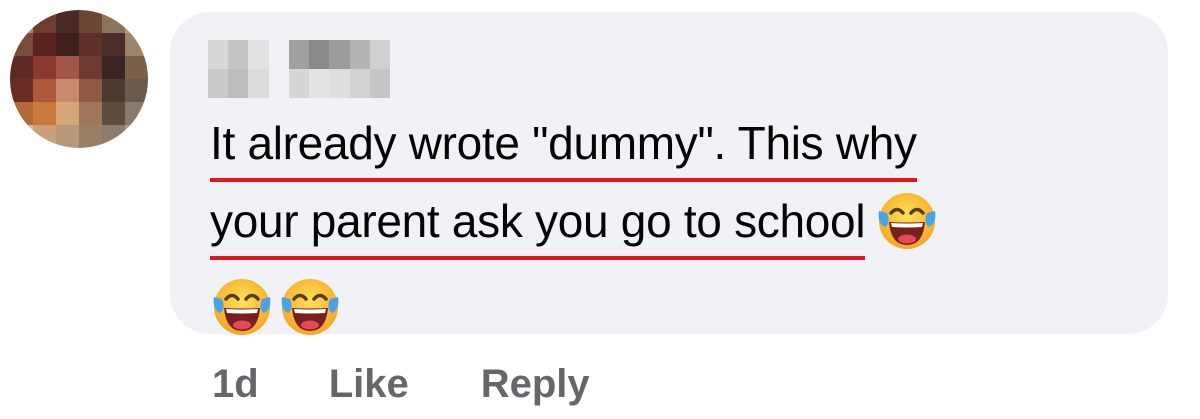  I want to click on comment-actions: 1d Like Reply, so click(401, 384).